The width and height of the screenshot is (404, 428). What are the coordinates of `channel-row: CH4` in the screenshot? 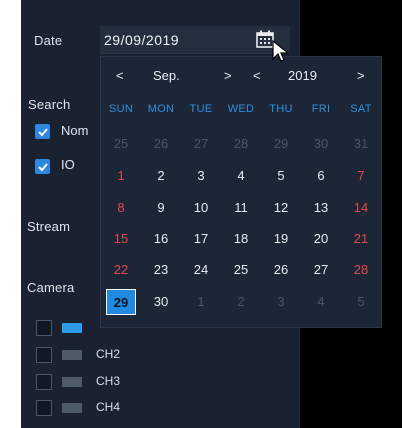 It's located at (96, 408).